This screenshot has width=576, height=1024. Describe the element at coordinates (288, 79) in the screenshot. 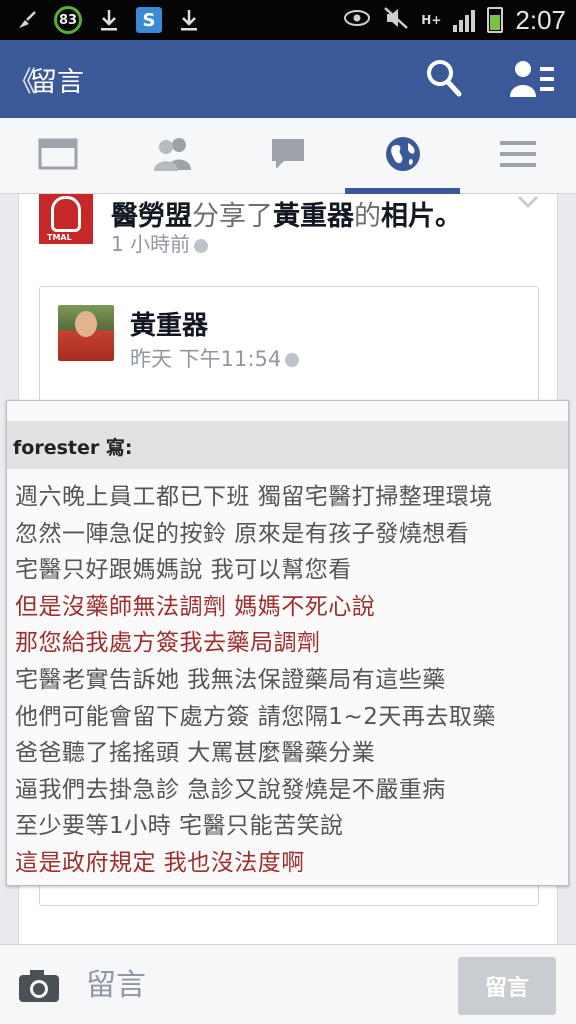

I see `app-header: 《 留言` at that location.